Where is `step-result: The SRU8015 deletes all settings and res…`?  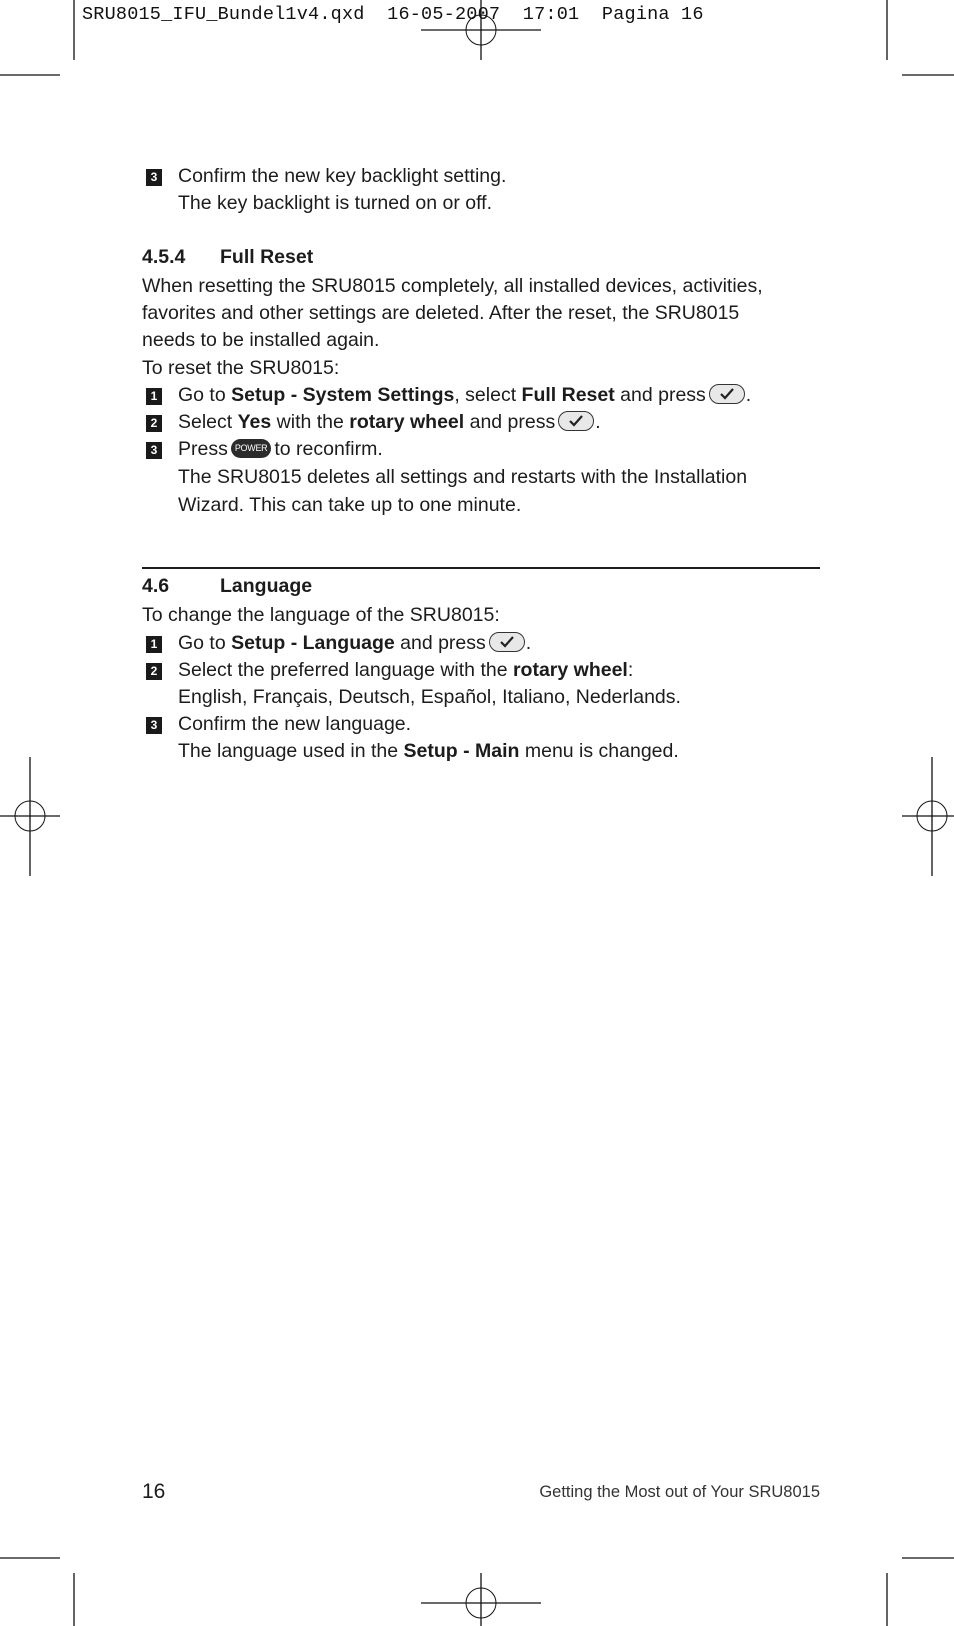
step-result: The SRU8015 deletes all settings and res… is located at coordinates (463, 477).